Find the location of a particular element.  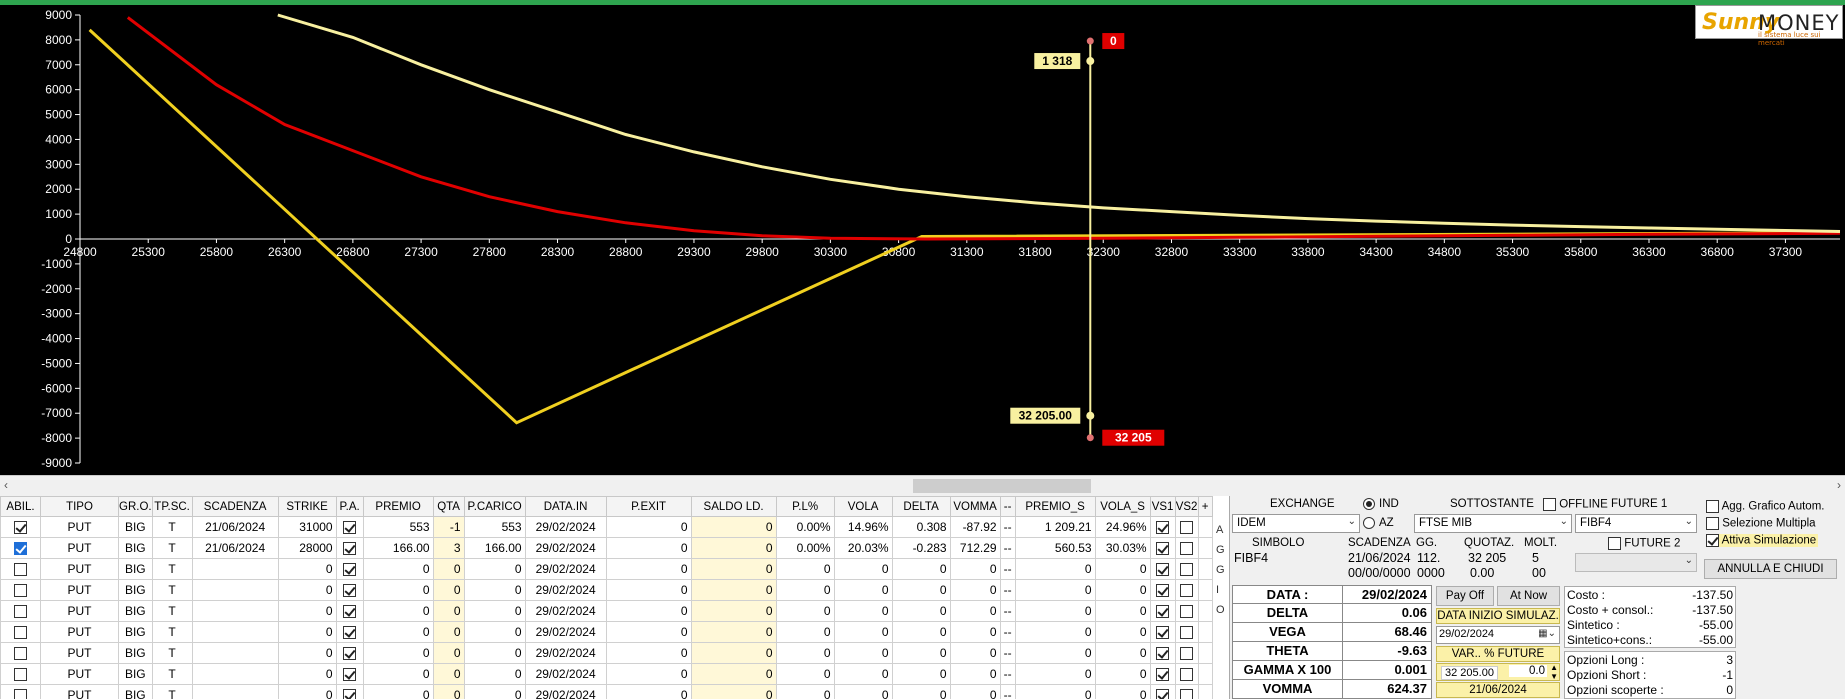

column-header: VOLA_S is located at coordinates (1122, 506).